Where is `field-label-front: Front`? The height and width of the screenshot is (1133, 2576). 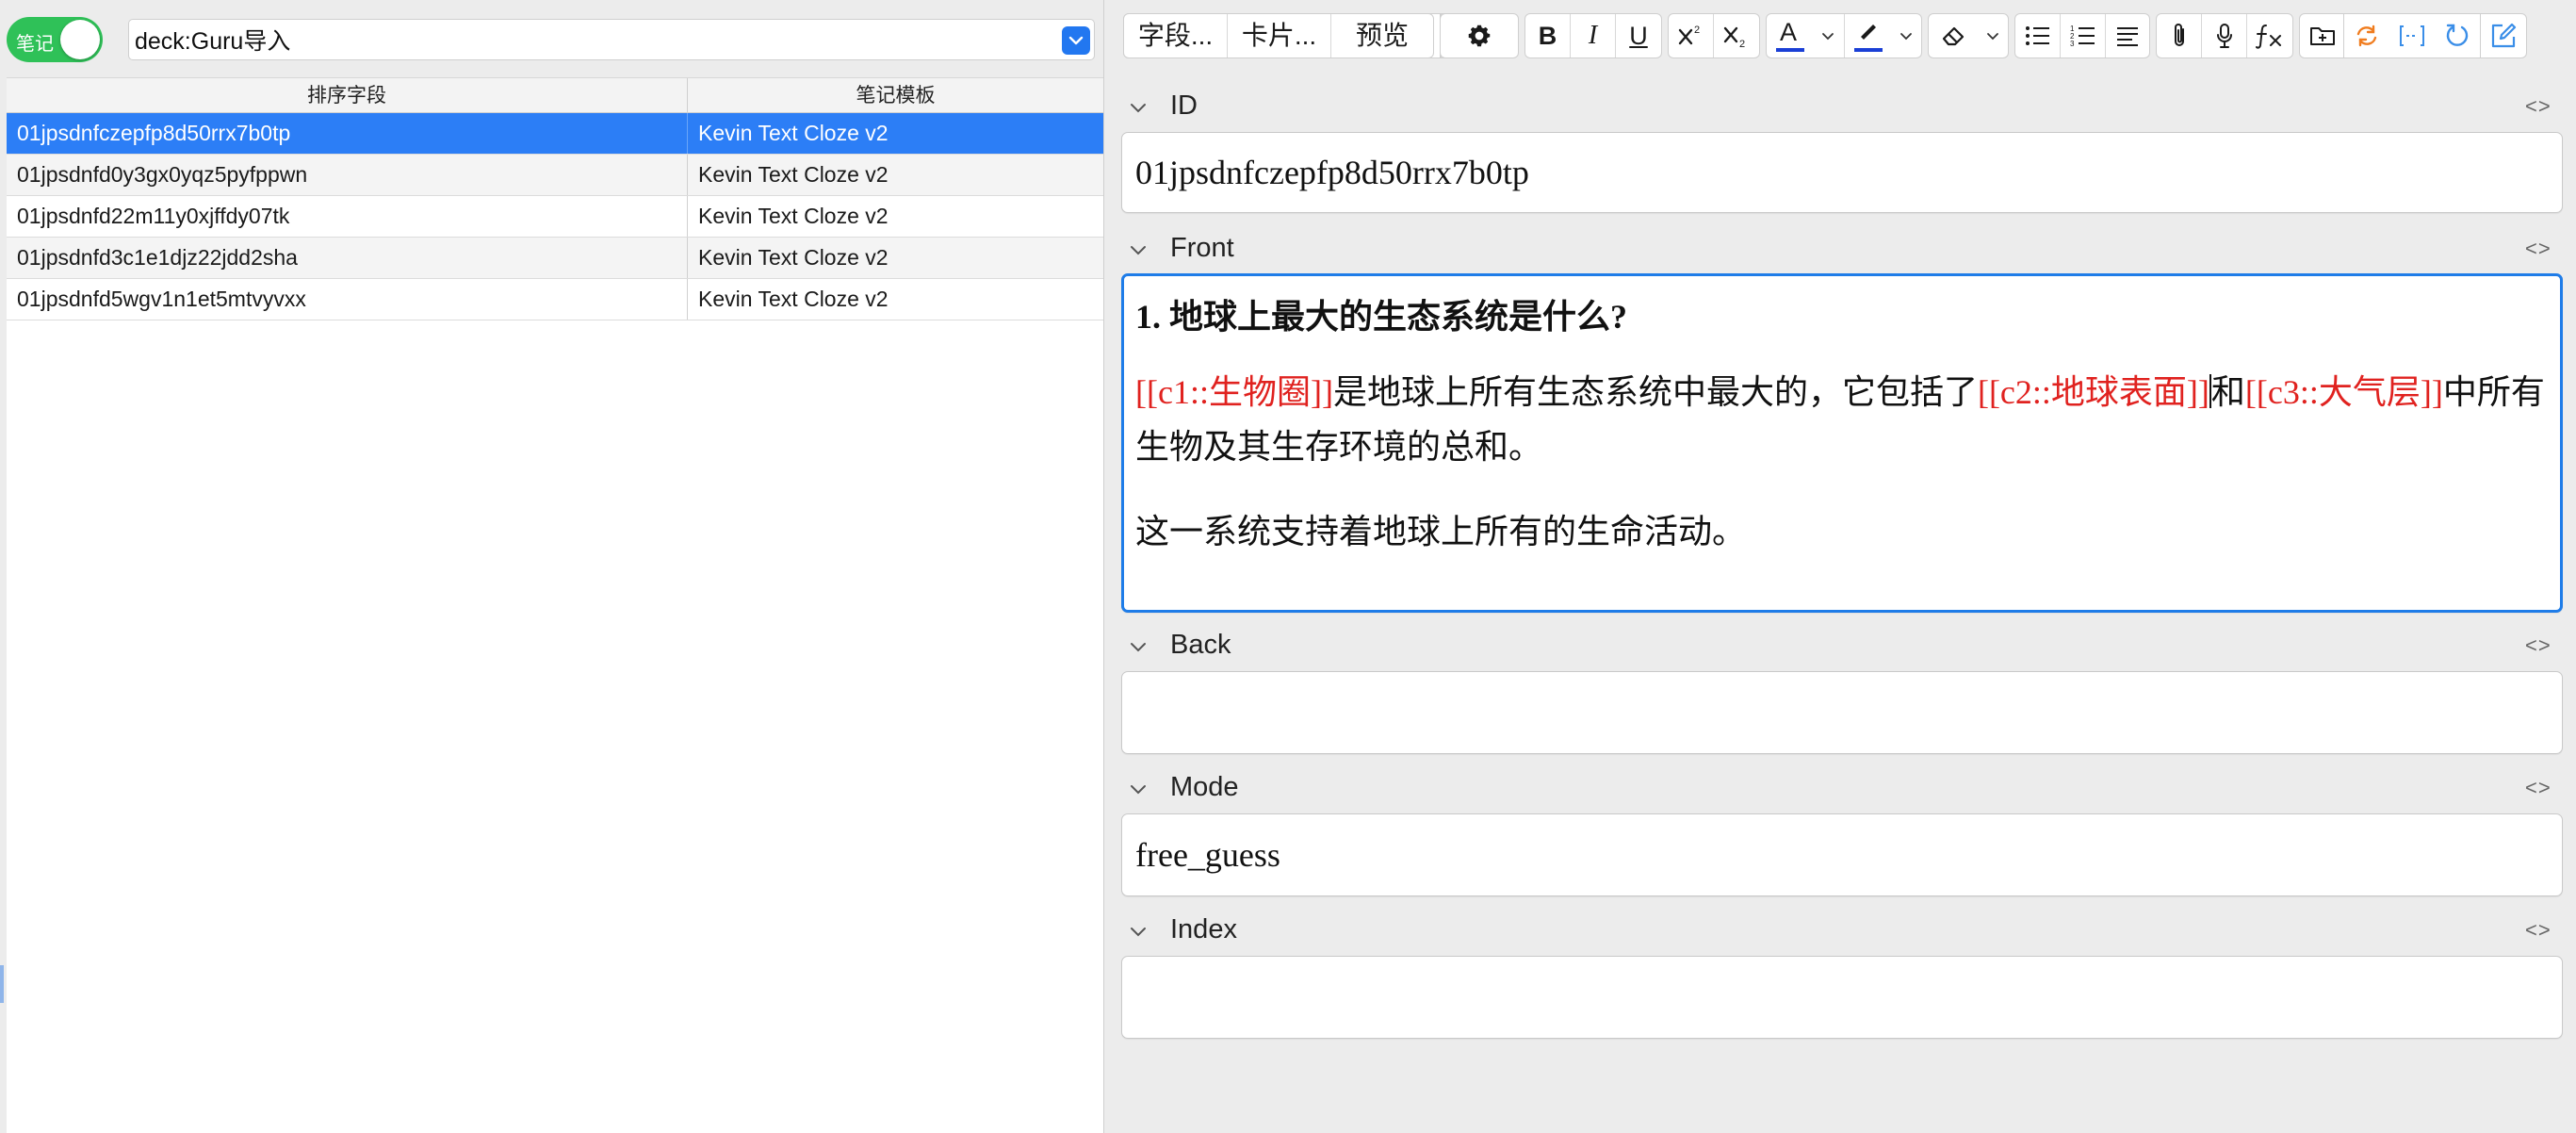 field-label-front: Front is located at coordinates (1202, 248).